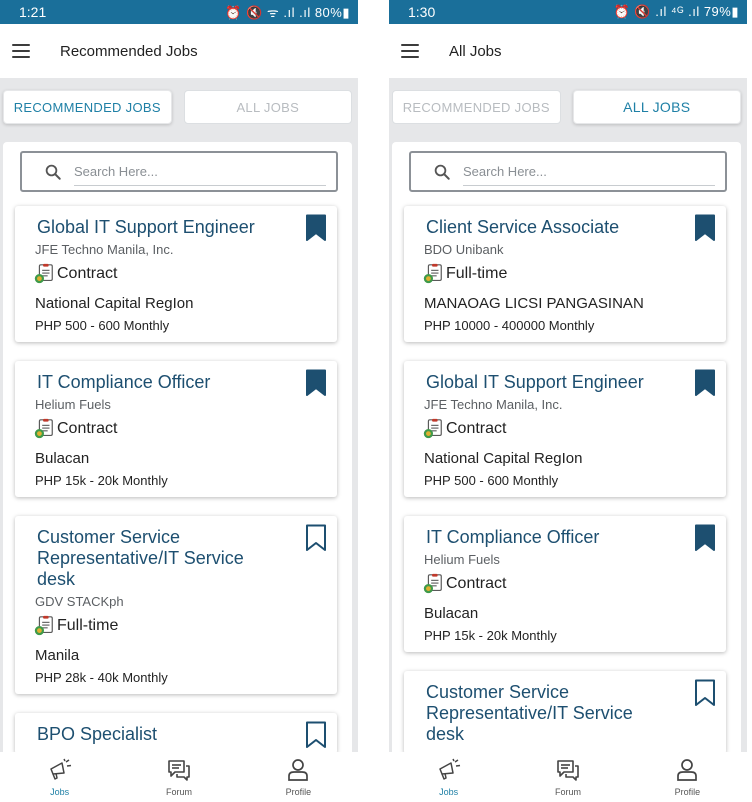 This screenshot has height=802, width=752. I want to click on status-bar: 1:30 ⏰ 🔇 .ıl ⁴ᴳ .ıl 79%▮, so click(568, 12).